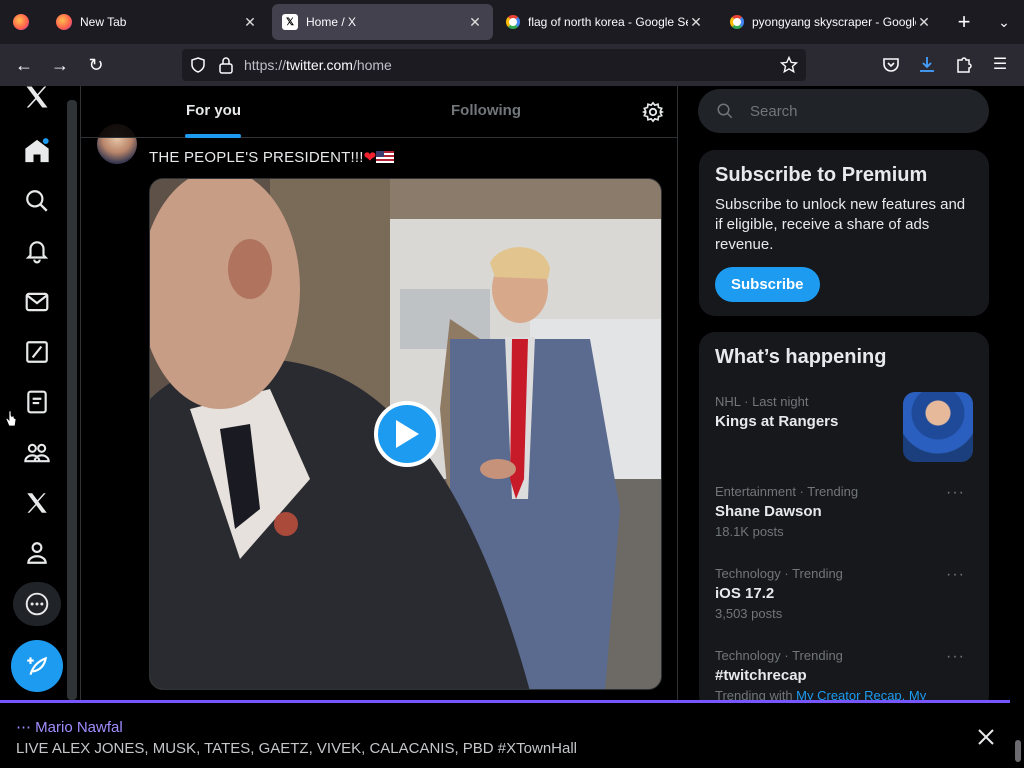  What do you see at coordinates (1018, 427) in the screenshot?
I see `page-scrollbar` at bounding box center [1018, 427].